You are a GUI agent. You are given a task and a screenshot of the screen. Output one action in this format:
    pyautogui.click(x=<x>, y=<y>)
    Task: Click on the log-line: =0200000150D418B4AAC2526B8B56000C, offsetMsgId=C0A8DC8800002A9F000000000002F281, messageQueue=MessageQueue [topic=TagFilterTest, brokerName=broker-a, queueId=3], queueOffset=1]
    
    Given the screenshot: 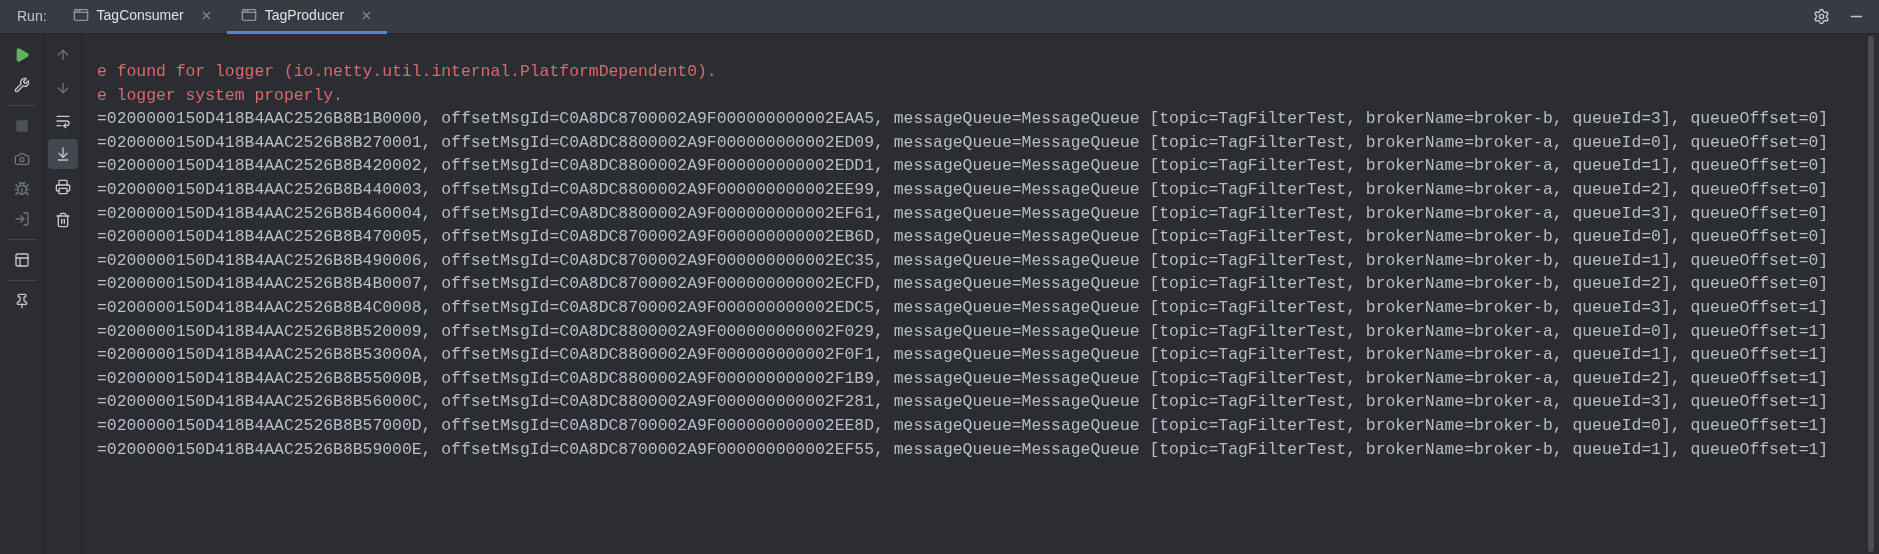 What is the action you would take?
    pyautogui.click(x=963, y=402)
    